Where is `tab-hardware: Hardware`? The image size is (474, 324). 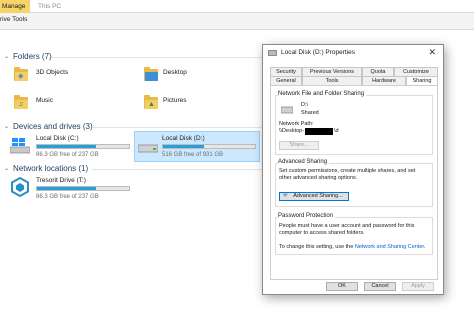
tab-hardware: Hardware is located at coordinates (384, 80).